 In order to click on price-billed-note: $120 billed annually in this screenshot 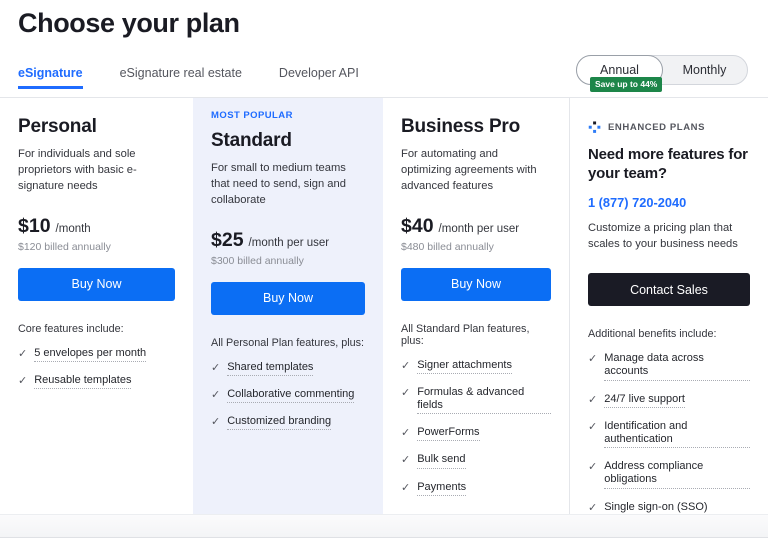, I will do `click(64, 246)`.